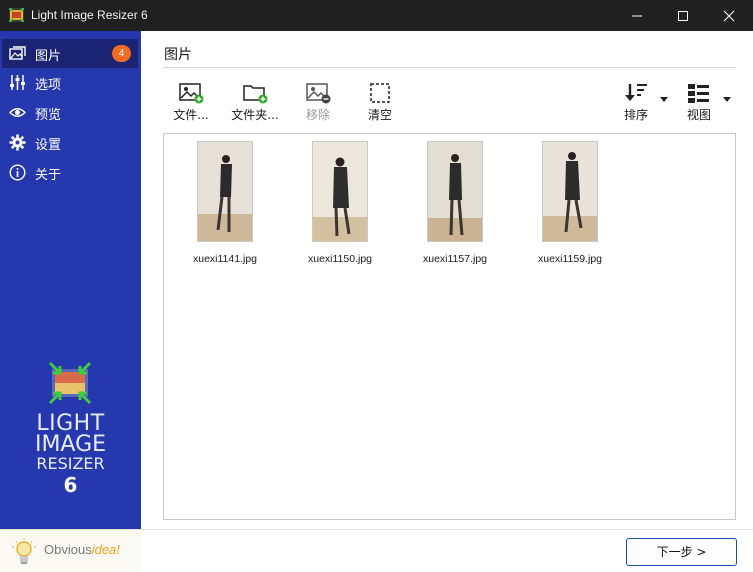 The width and height of the screenshot is (753, 572). I want to click on logo-text-version: 6, so click(70, 485).